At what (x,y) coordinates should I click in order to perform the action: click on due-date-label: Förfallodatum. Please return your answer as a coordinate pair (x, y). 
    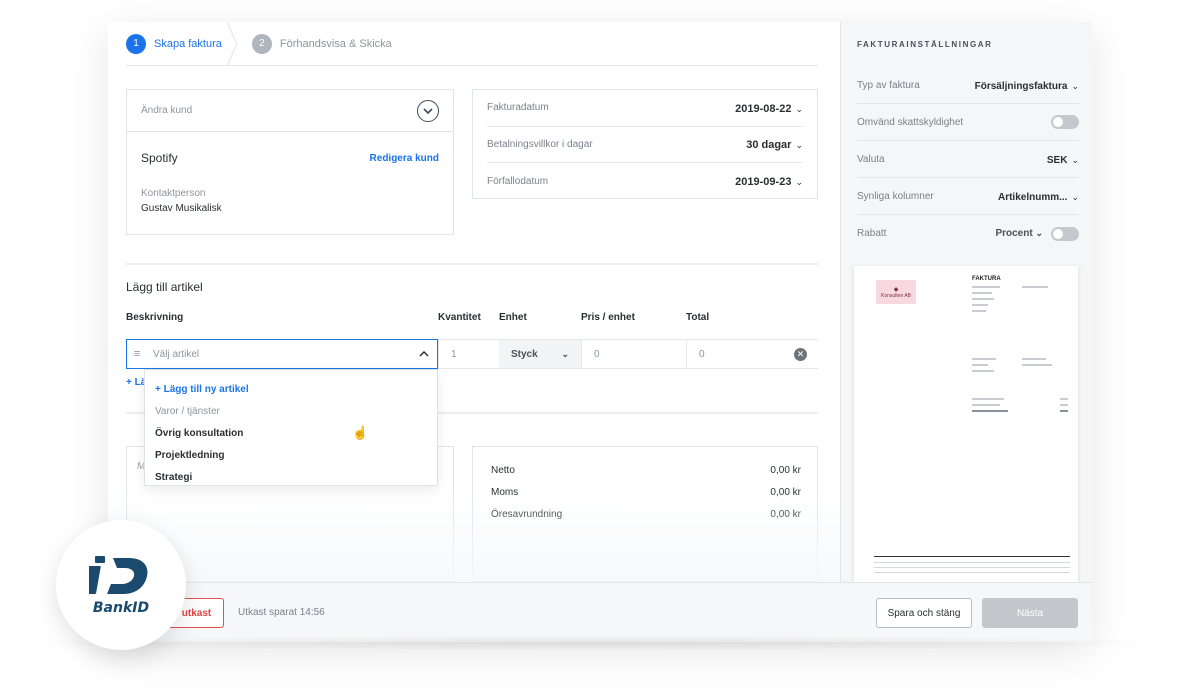
    Looking at the image, I should click on (518, 181).